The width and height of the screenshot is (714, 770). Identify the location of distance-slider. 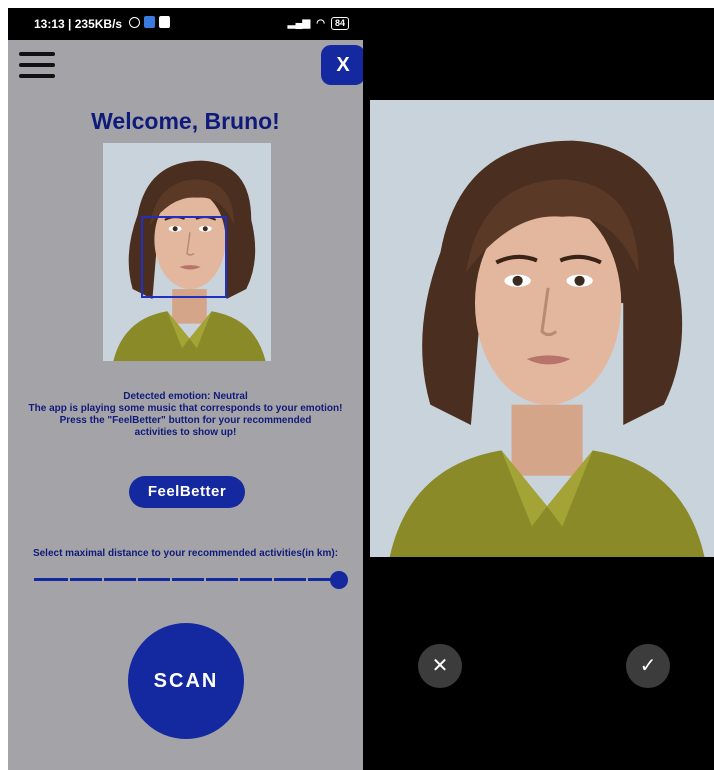
(186, 579).